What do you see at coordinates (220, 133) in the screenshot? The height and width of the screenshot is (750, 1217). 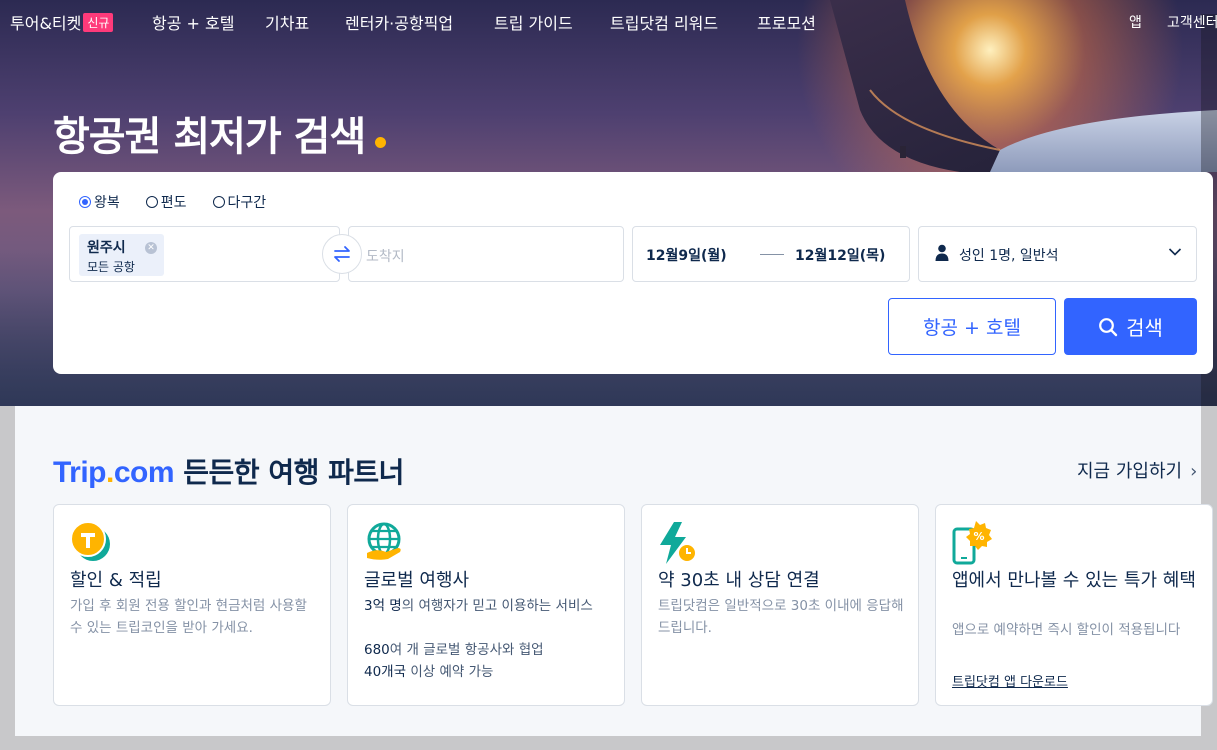 I see `page-title: 항공권 최저가 검색` at bounding box center [220, 133].